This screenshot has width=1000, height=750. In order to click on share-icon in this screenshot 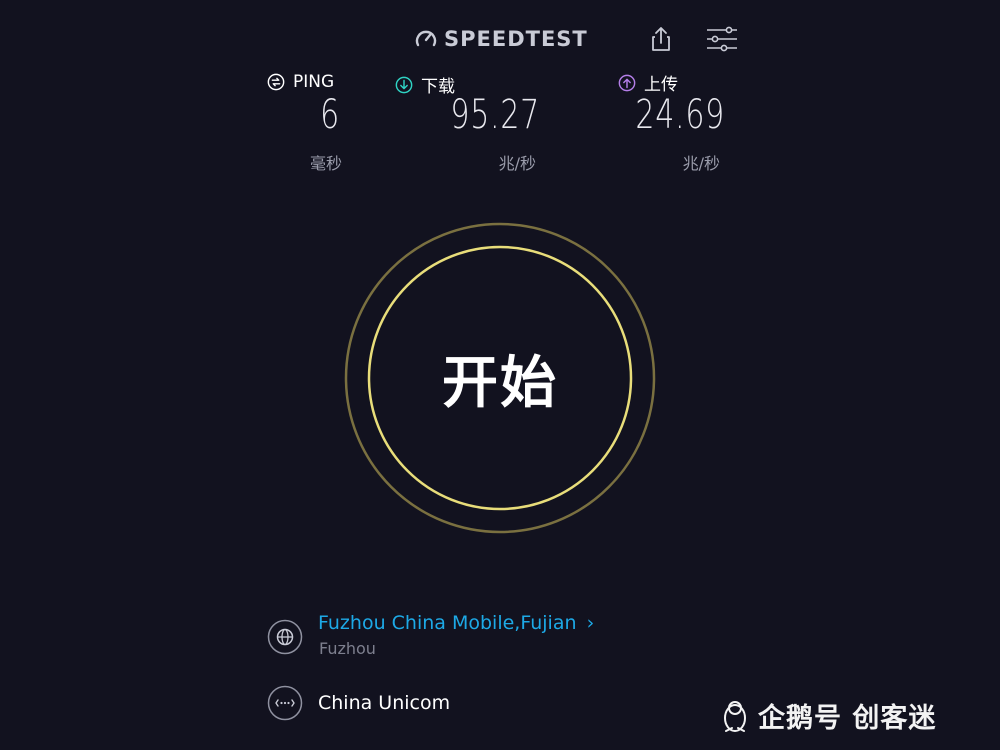, I will do `click(661, 39)`.